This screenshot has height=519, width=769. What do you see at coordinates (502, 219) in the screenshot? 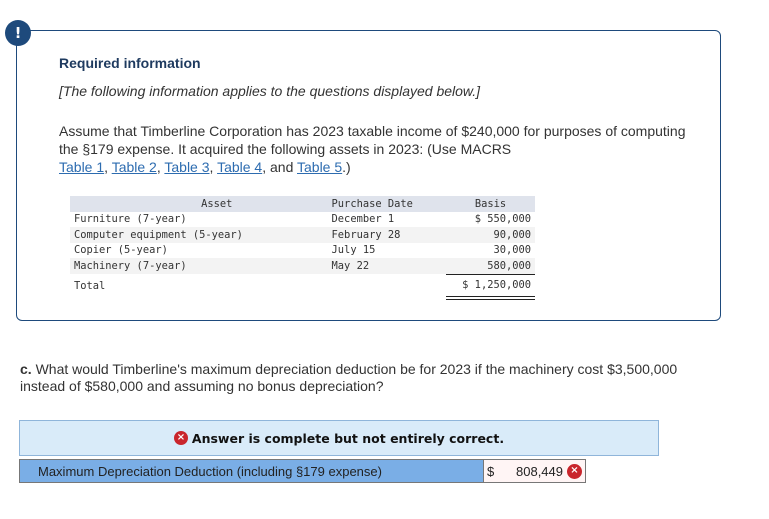
I see `basis-cell: $ 550,000` at bounding box center [502, 219].